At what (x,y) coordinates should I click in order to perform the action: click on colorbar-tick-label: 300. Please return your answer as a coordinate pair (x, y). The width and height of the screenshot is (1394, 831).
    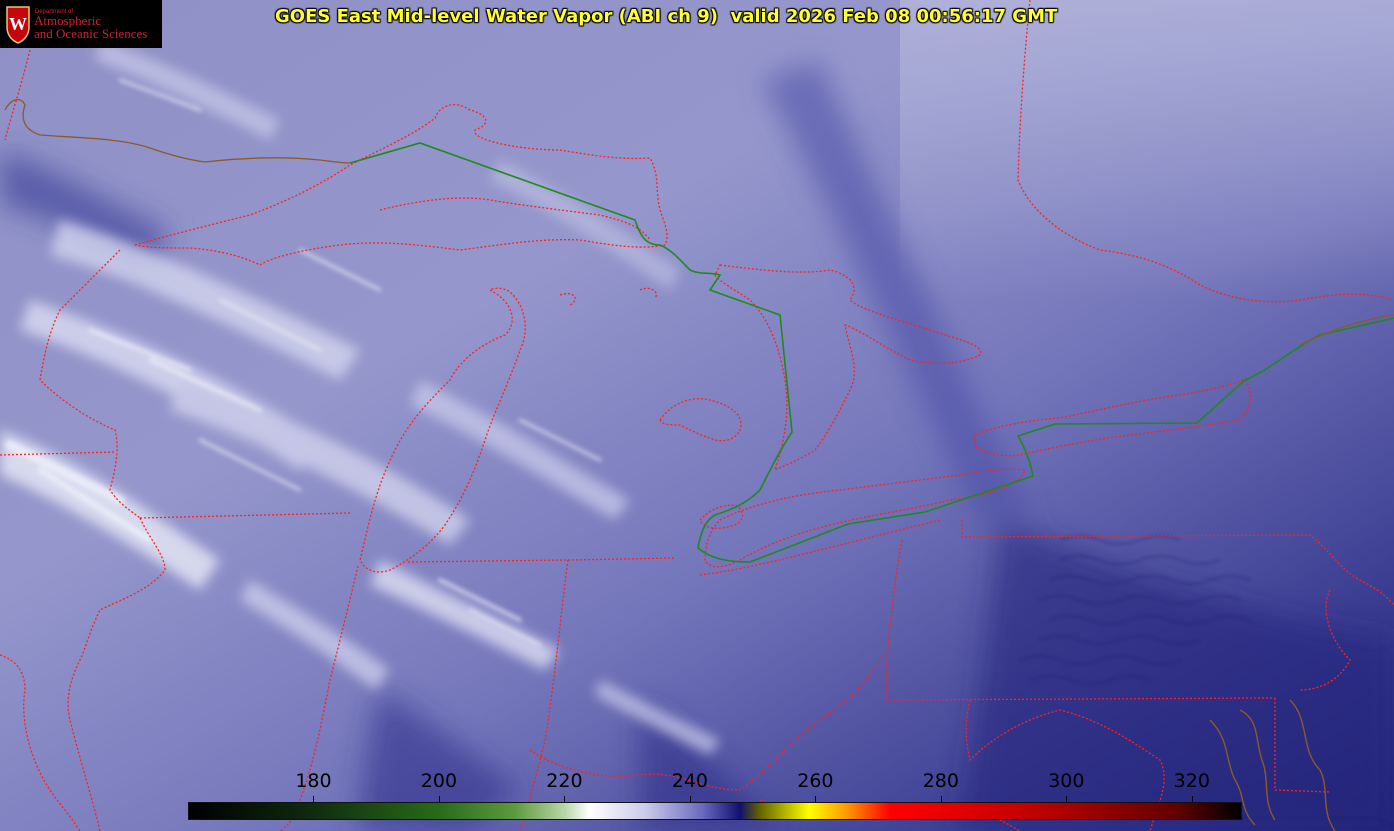
    Looking at the image, I should click on (1066, 781).